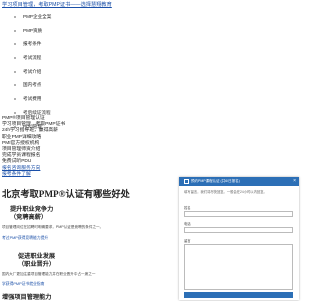  What do you see at coordinates (37, 16) in the screenshot?
I see `nav-item-label: PMP企业全案` at bounding box center [37, 16].